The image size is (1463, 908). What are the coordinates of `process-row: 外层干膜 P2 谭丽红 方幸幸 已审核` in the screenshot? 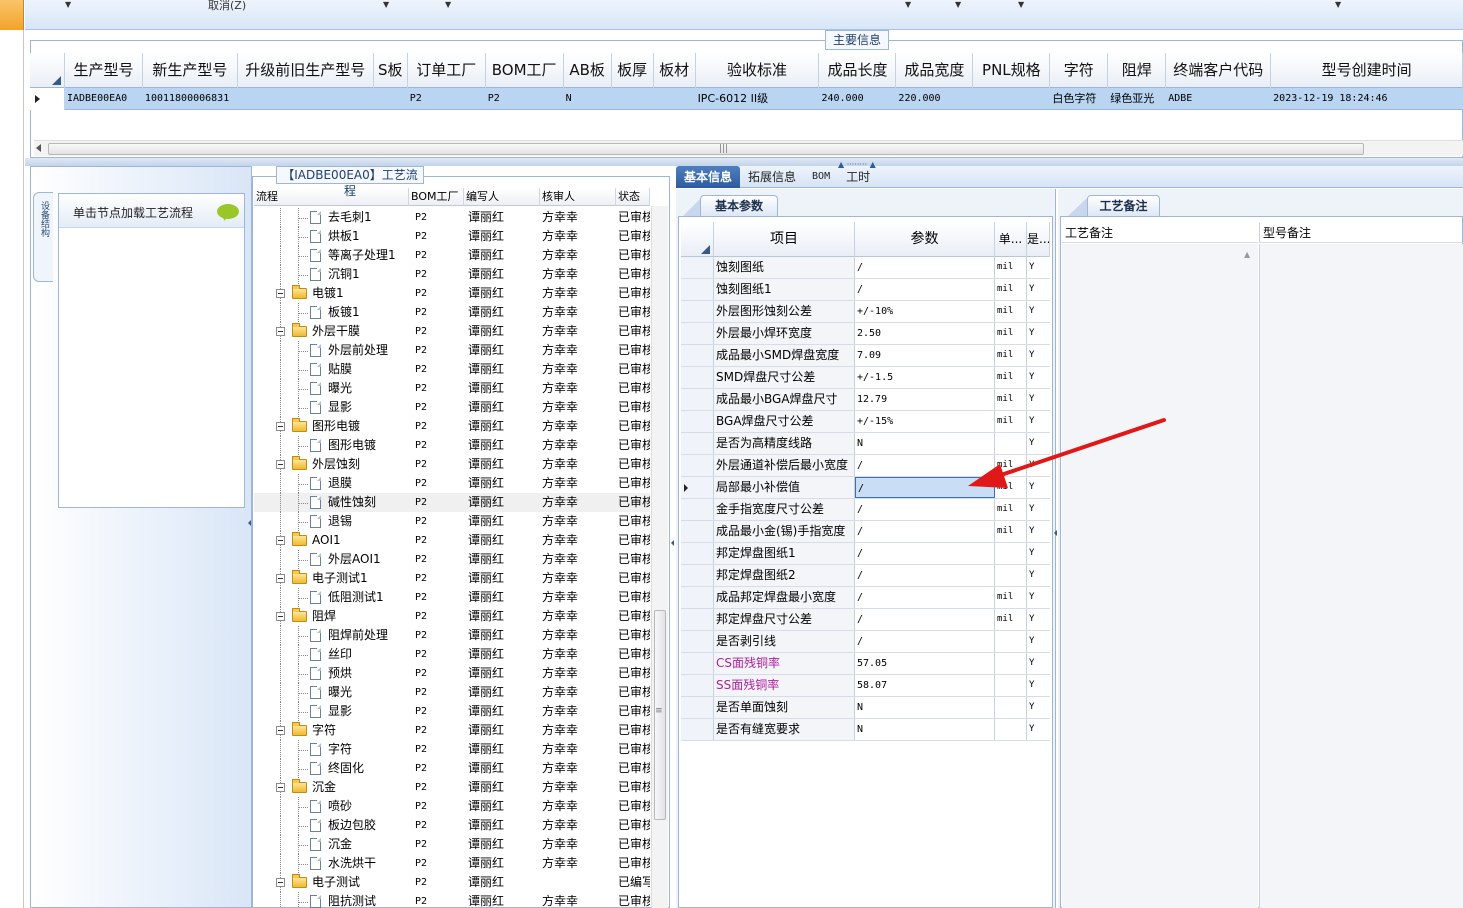 It's located at (452, 331).